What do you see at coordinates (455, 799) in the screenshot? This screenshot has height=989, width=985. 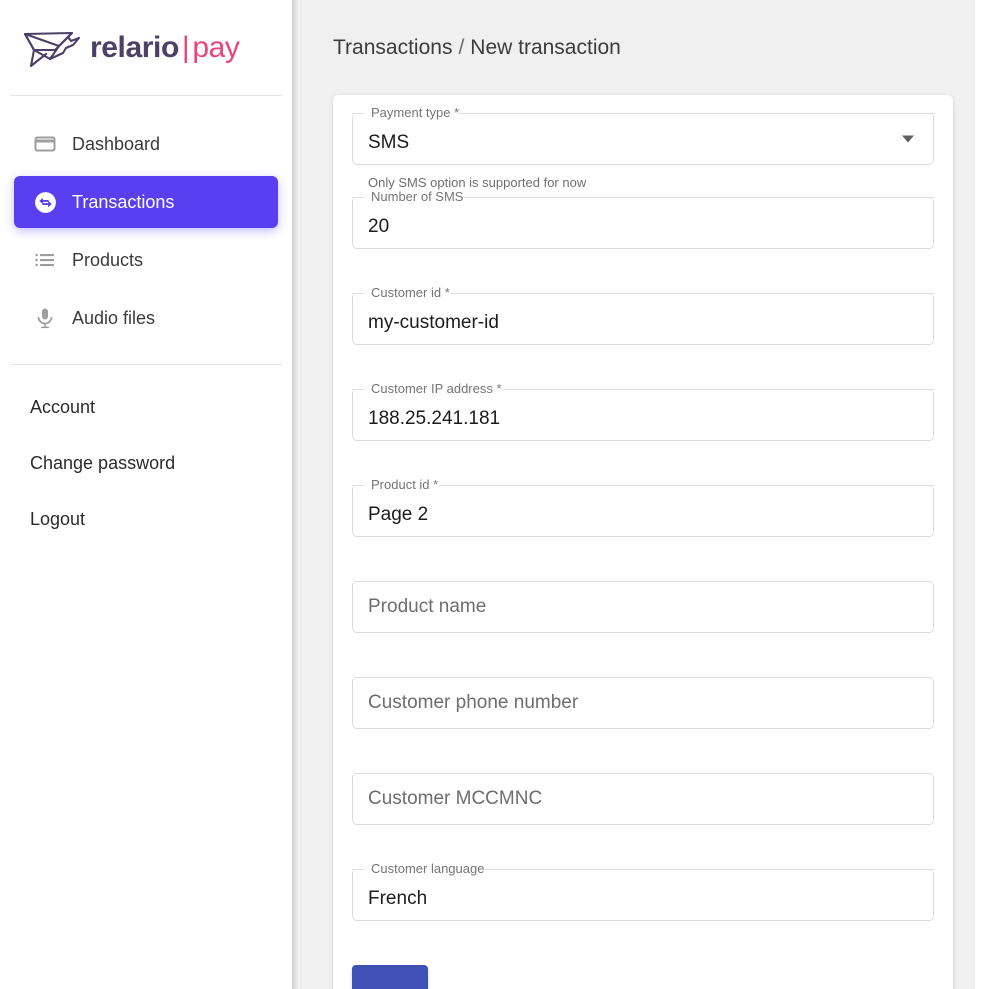 I see `customer-mccmnc-placeholder: Customer MCCMNC` at bounding box center [455, 799].